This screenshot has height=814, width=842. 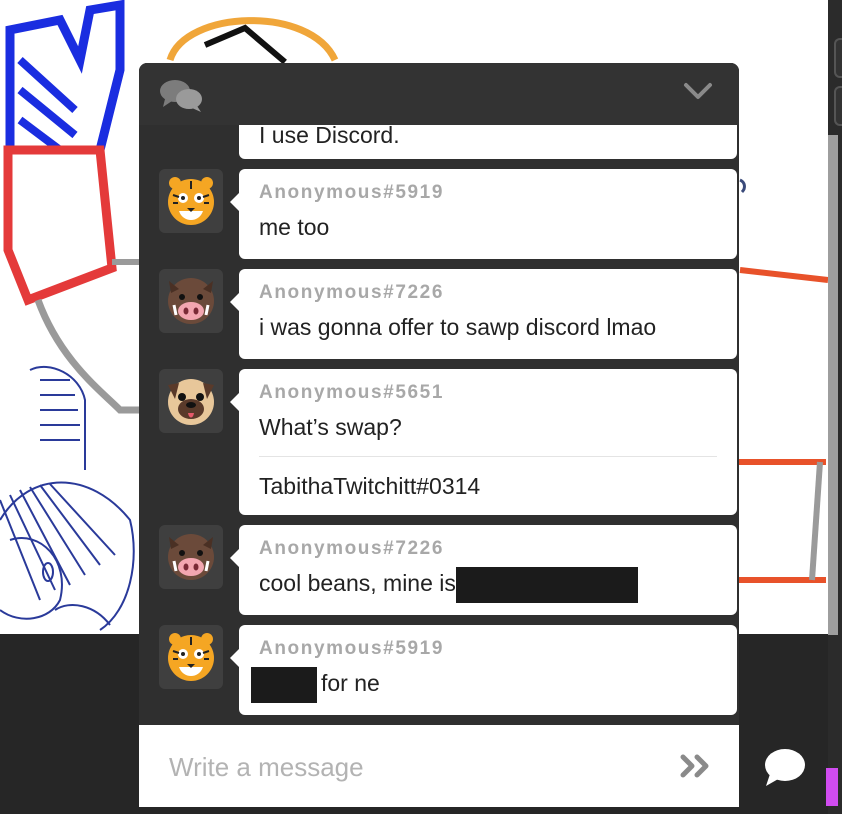 What do you see at coordinates (483, 214) in the screenshot?
I see `message-bubble: Anonymous#5919 me too` at bounding box center [483, 214].